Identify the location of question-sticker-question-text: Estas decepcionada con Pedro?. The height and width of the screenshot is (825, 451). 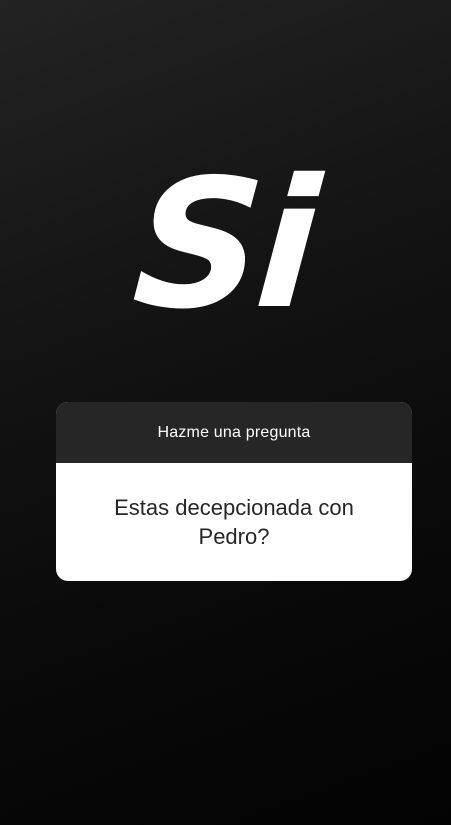
(234, 522).